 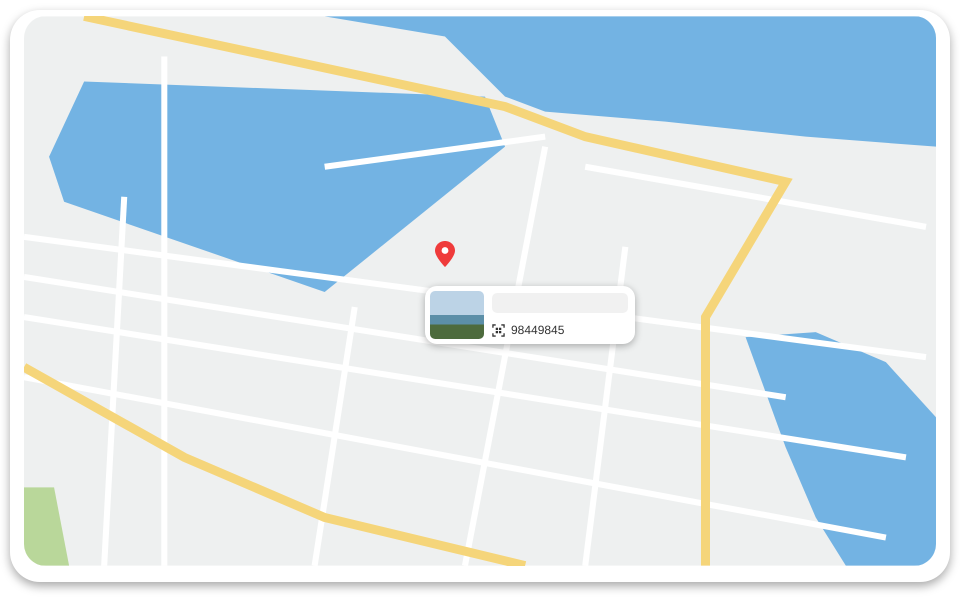 I want to click on photo-placeholder, so click(x=457, y=315).